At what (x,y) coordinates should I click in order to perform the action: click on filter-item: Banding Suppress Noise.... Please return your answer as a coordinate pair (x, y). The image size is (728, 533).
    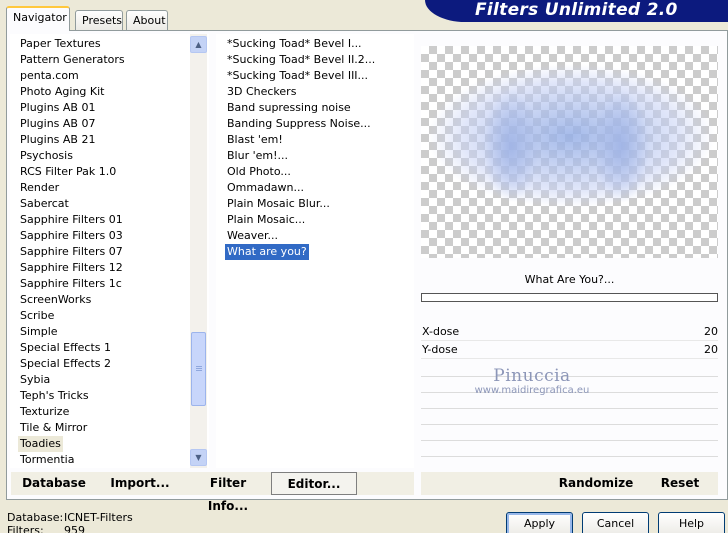
    Looking at the image, I should click on (299, 124).